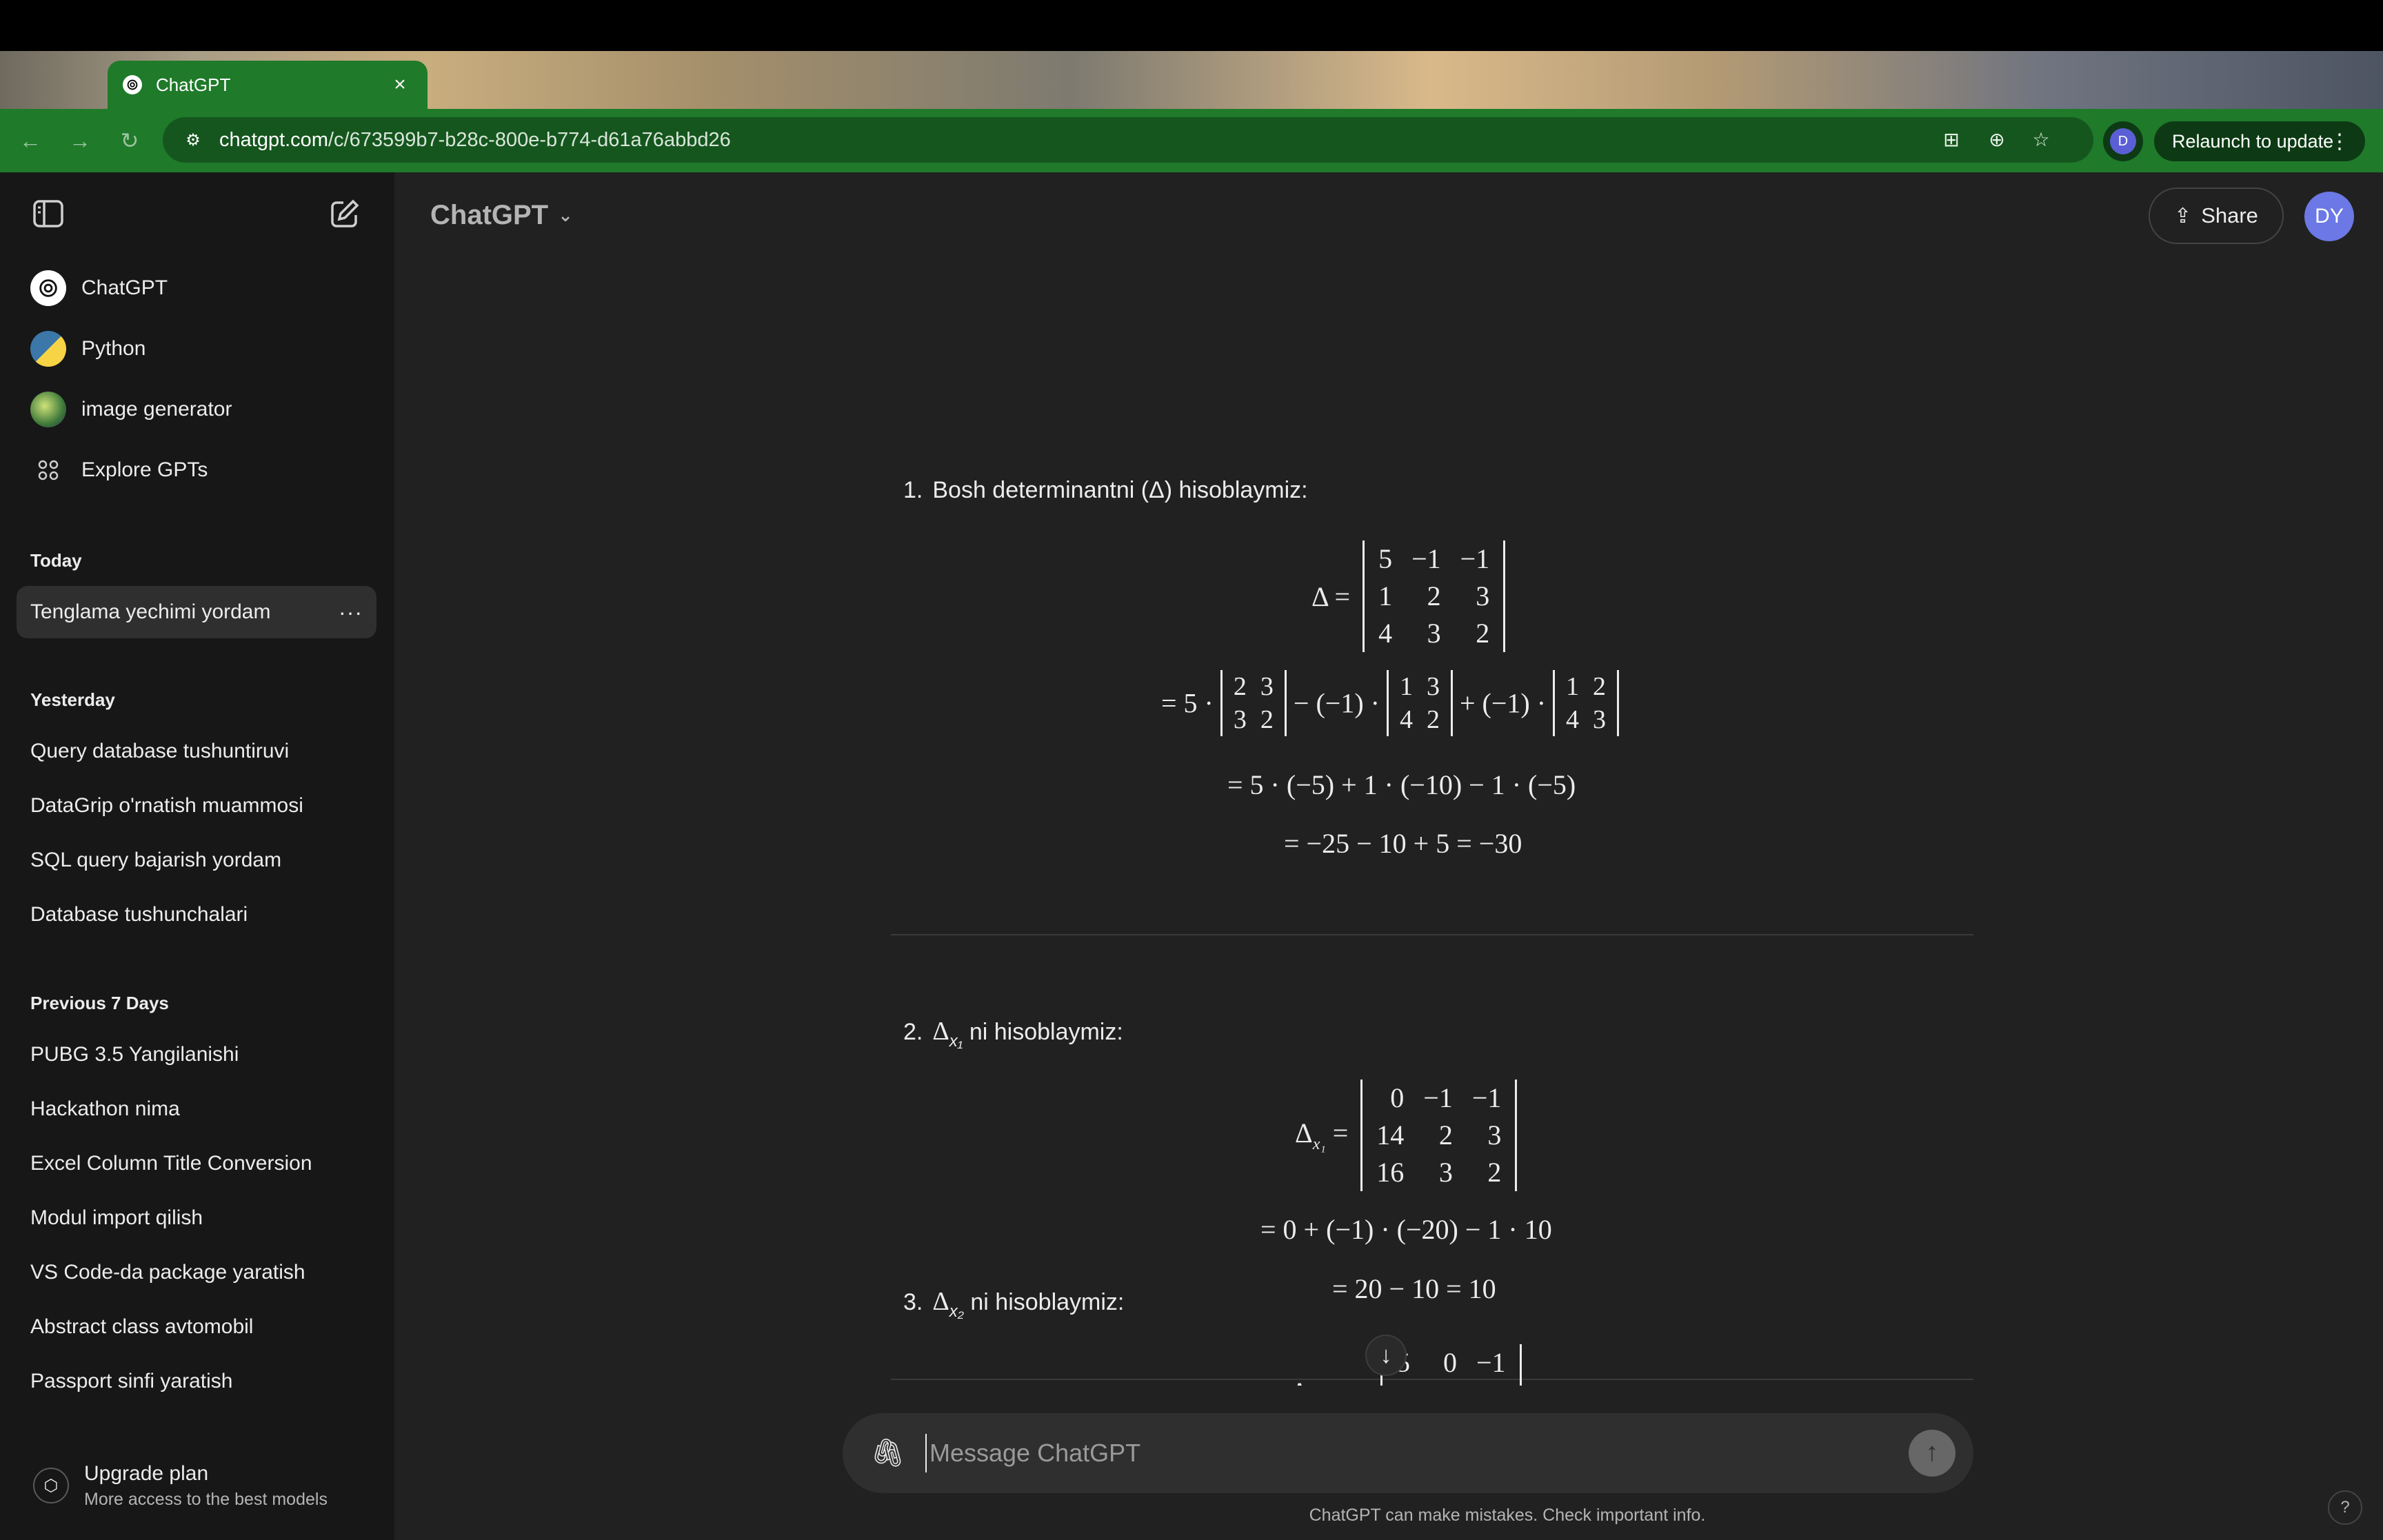  What do you see at coordinates (887, 1453) in the screenshot?
I see `paperclip-icon: 🖇` at bounding box center [887, 1453].